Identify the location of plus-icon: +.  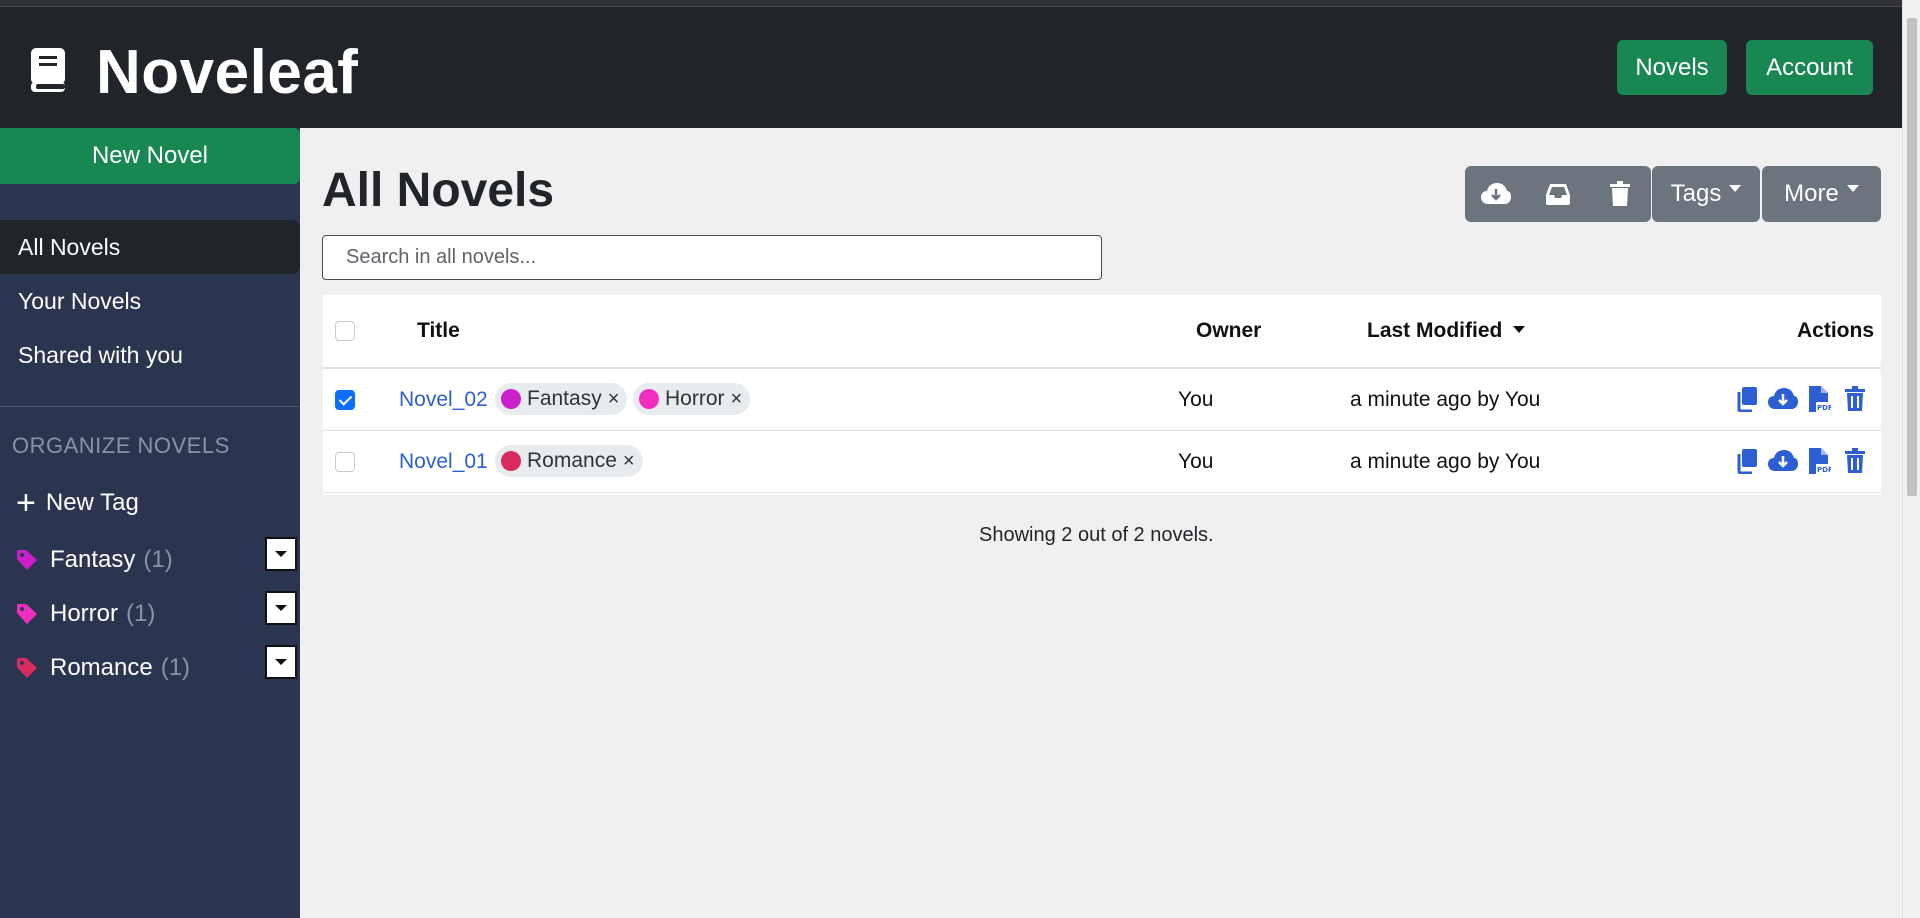
(26, 503).